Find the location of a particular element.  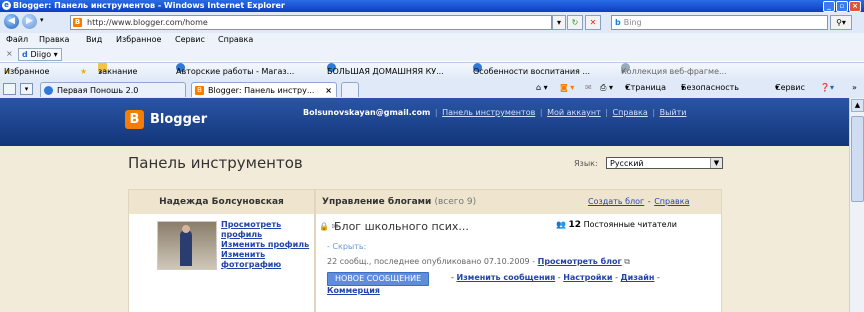

close-window-button: × is located at coordinates (855, 6).